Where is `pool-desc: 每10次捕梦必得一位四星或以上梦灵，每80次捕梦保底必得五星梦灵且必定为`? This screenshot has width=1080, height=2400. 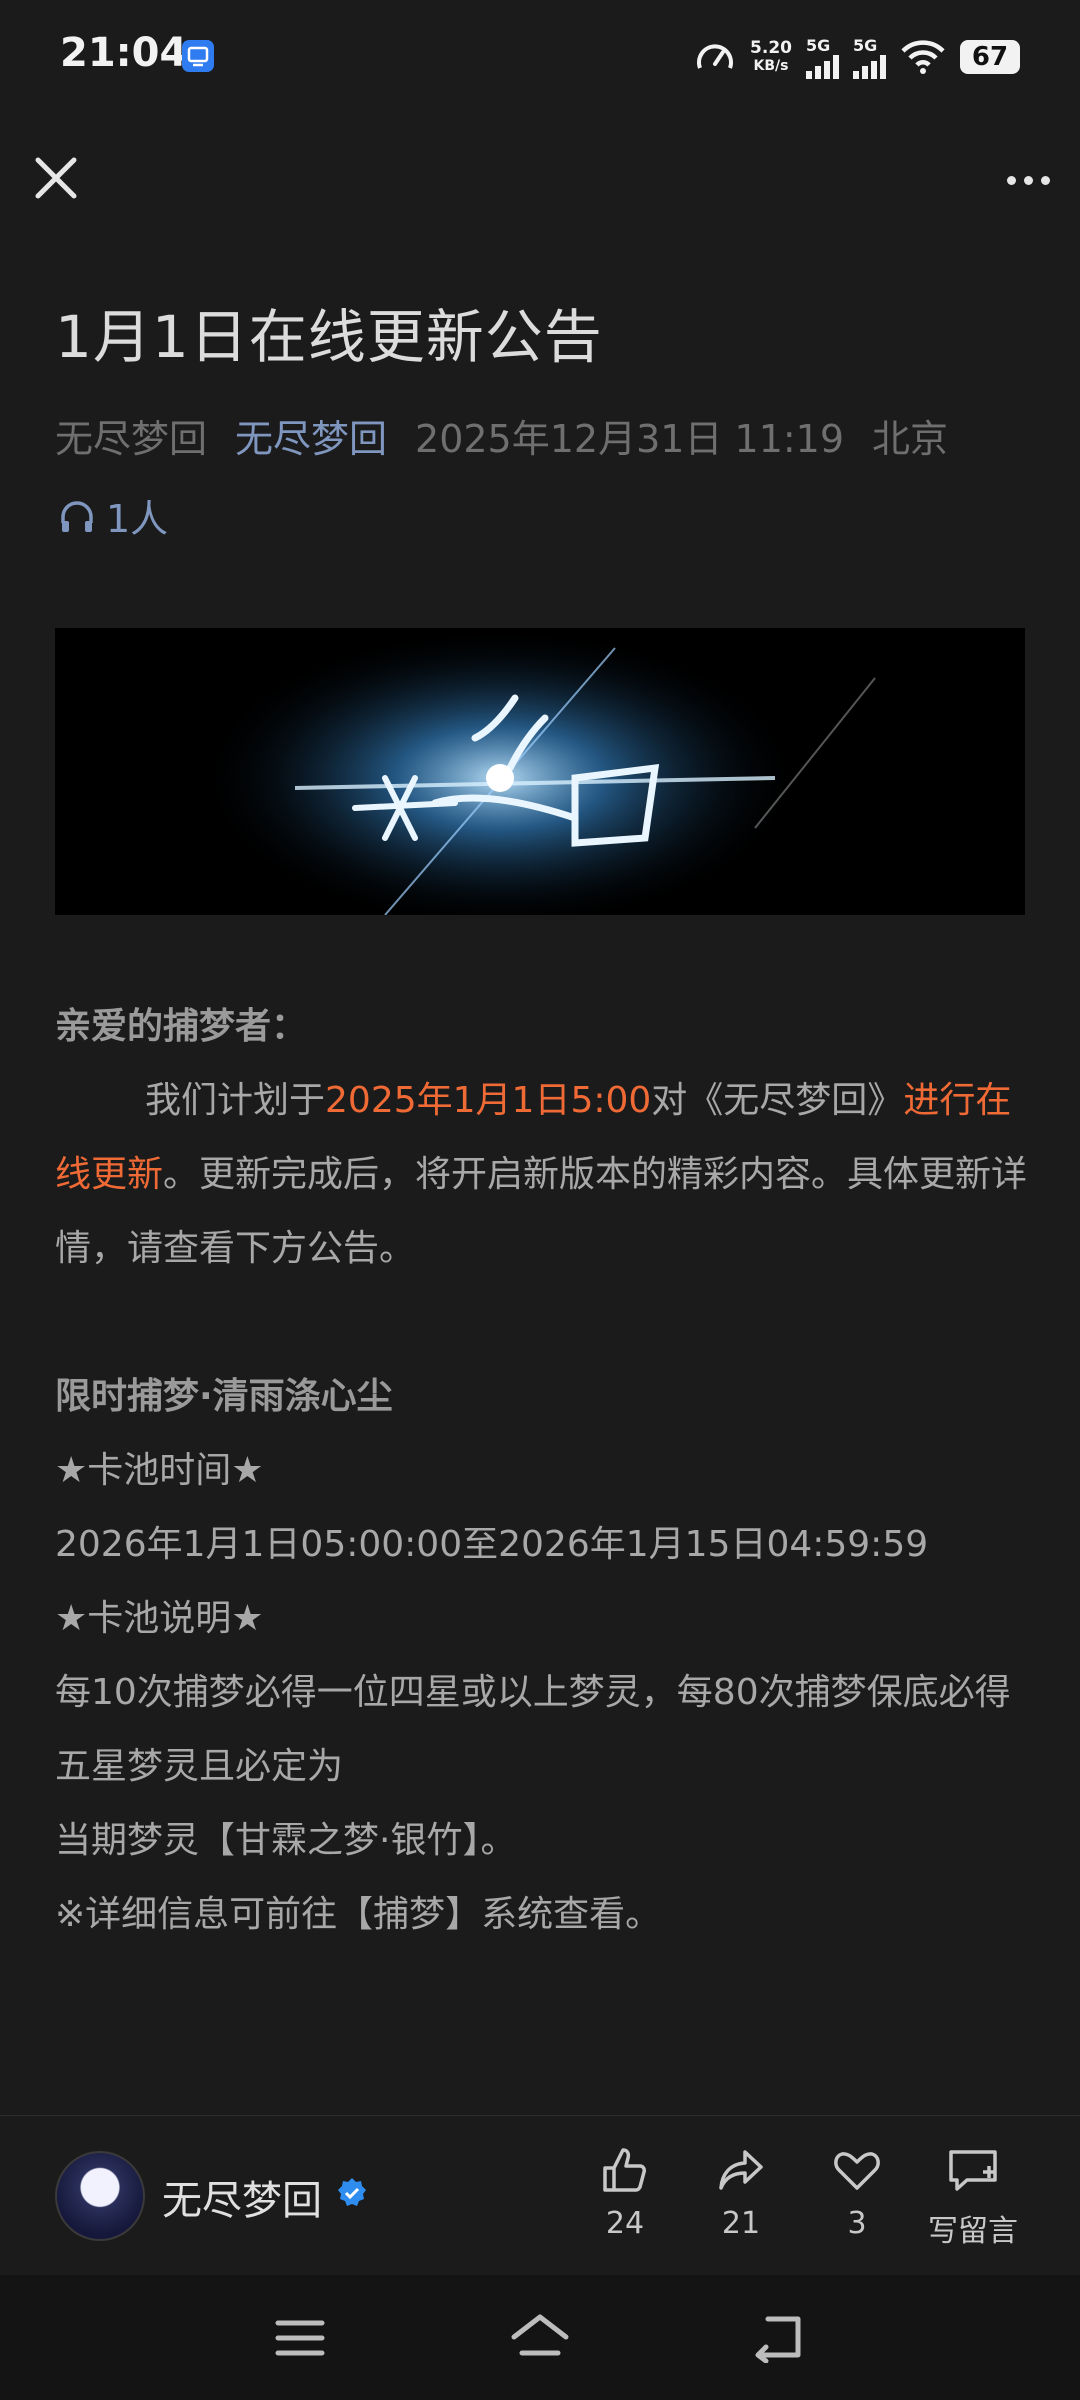 pool-desc: 每10次捕梦必得一位四星或以上梦灵，每80次捕梦保底必得五星梦灵且必定为 is located at coordinates (533, 1729).